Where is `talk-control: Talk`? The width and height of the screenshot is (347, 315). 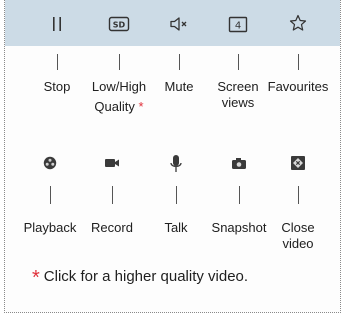 talk-control: Talk is located at coordinates (176, 200).